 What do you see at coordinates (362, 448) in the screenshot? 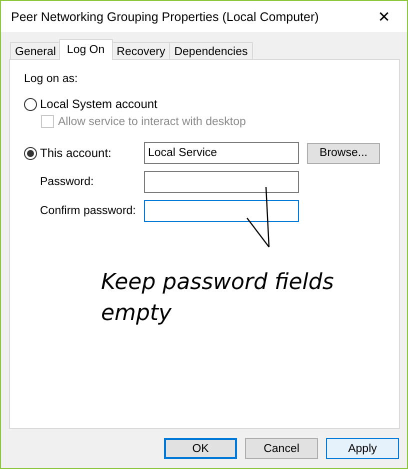
I see `dialog-button: Apply` at bounding box center [362, 448].